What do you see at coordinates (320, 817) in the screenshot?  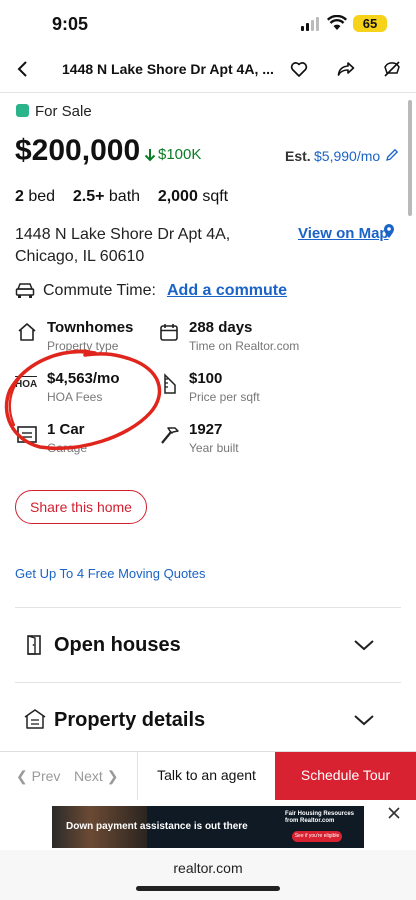 I see `ad-brand: Fair Housing Resources from Realtor.com` at bounding box center [320, 817].